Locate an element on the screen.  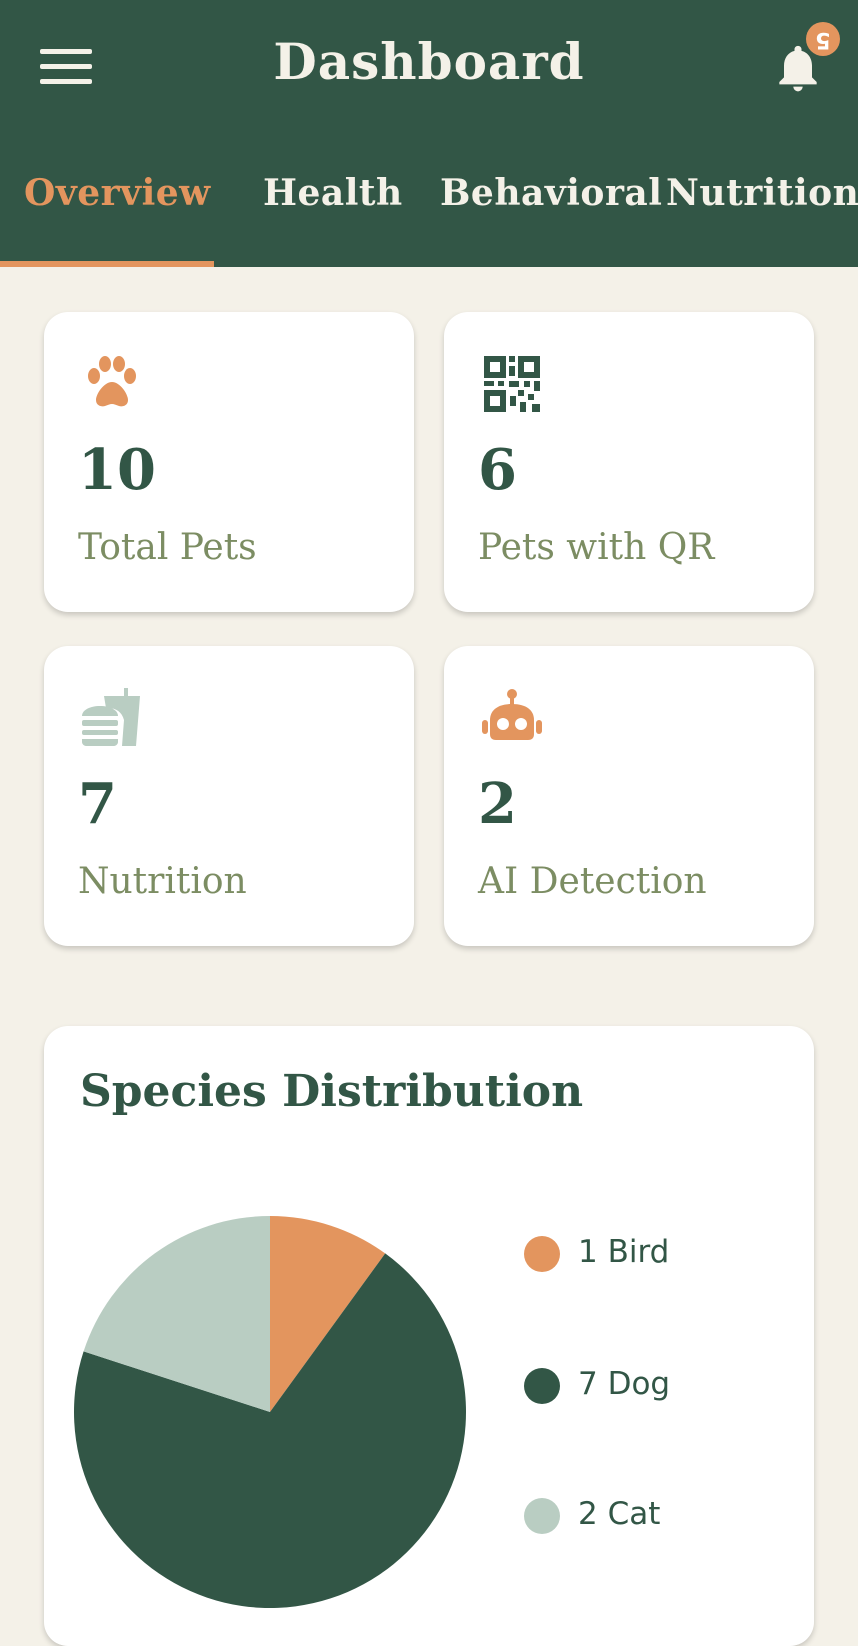
stat-label: Total Pets is located at coordinates (167, 547).